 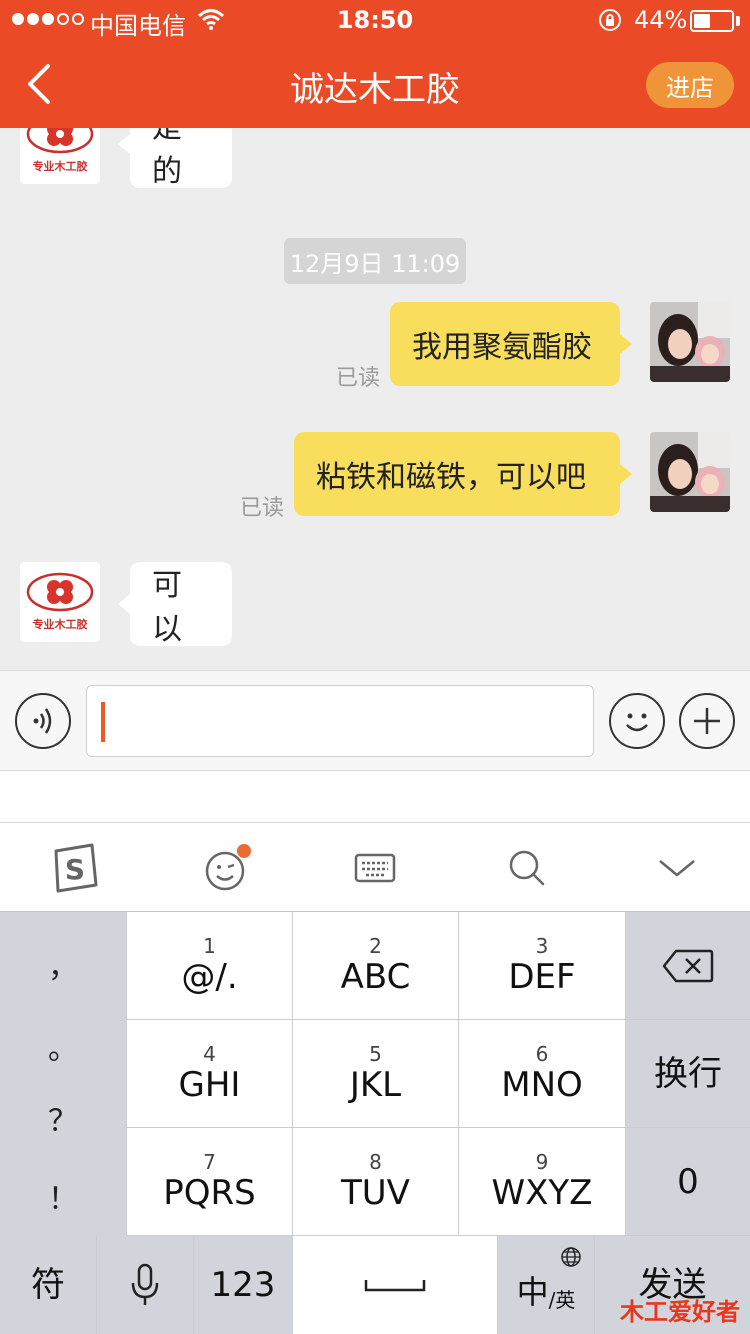 What do you see at coordinates (375, 20) in the screenshot?
I see `status-bar: 中国电信 18:50 44%` at bounding box center [375, 20].